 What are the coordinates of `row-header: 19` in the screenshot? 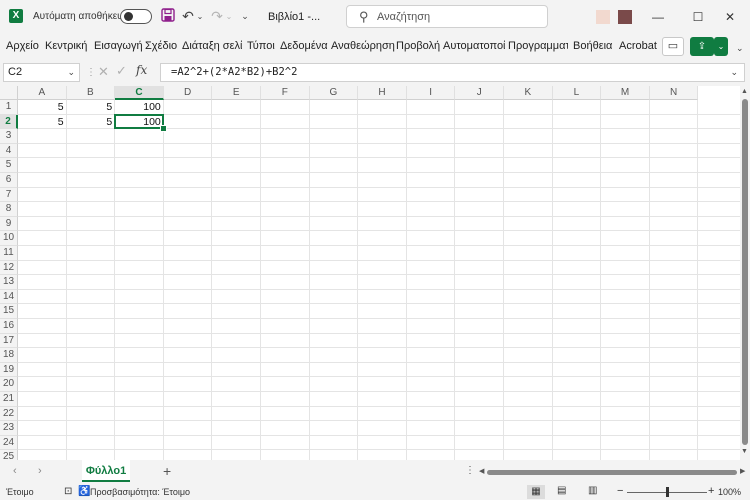 It's located at (9, 370).